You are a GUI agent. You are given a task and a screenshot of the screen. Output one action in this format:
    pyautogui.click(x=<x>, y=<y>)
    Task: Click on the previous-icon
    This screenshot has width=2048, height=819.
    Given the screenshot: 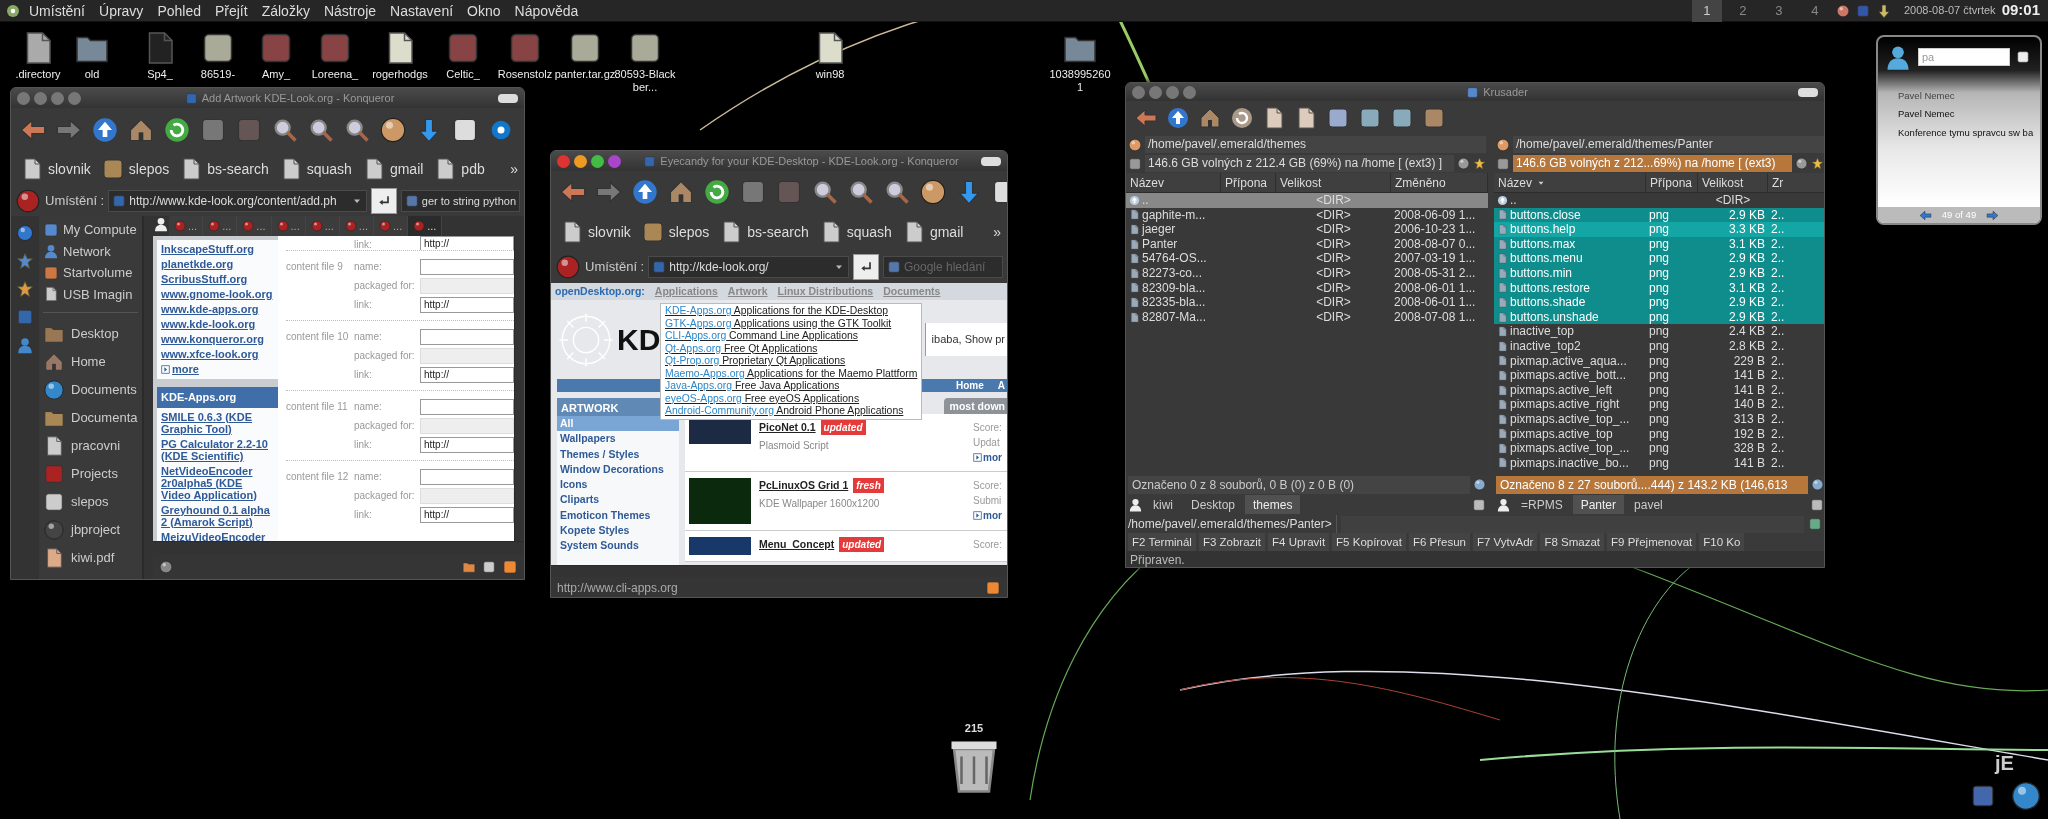 What is the action you would take?
    pyautogui.click(x=1925, y=215)
    